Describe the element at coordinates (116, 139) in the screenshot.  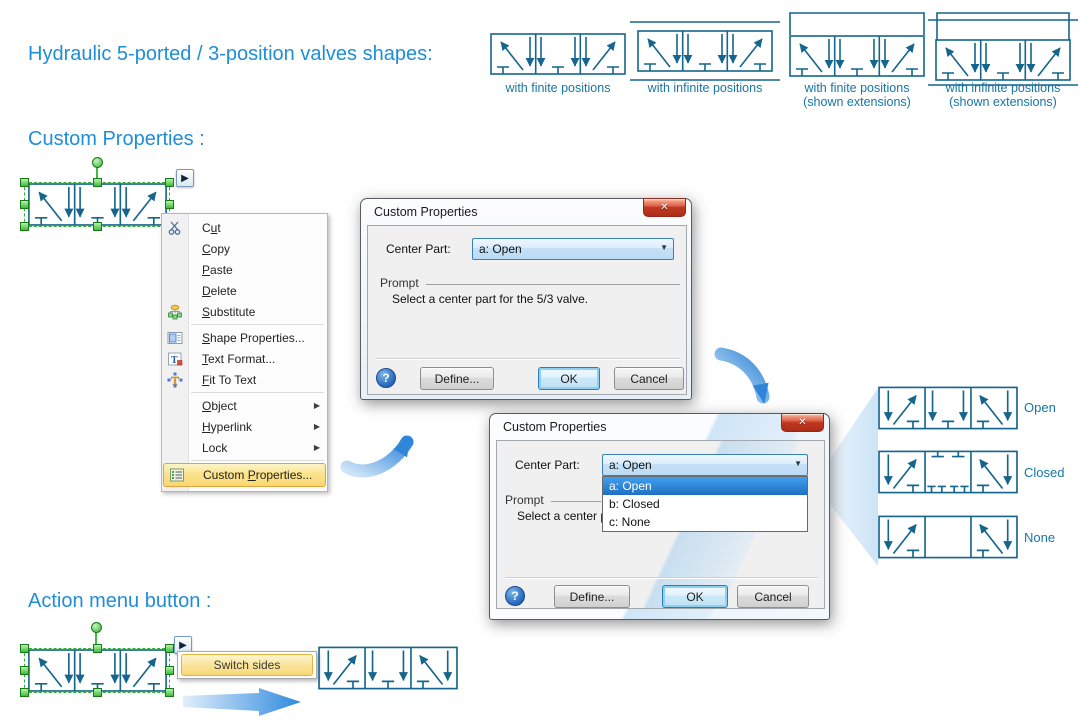
I see `section-title-custom-properties: Custom Properties :` at that location.